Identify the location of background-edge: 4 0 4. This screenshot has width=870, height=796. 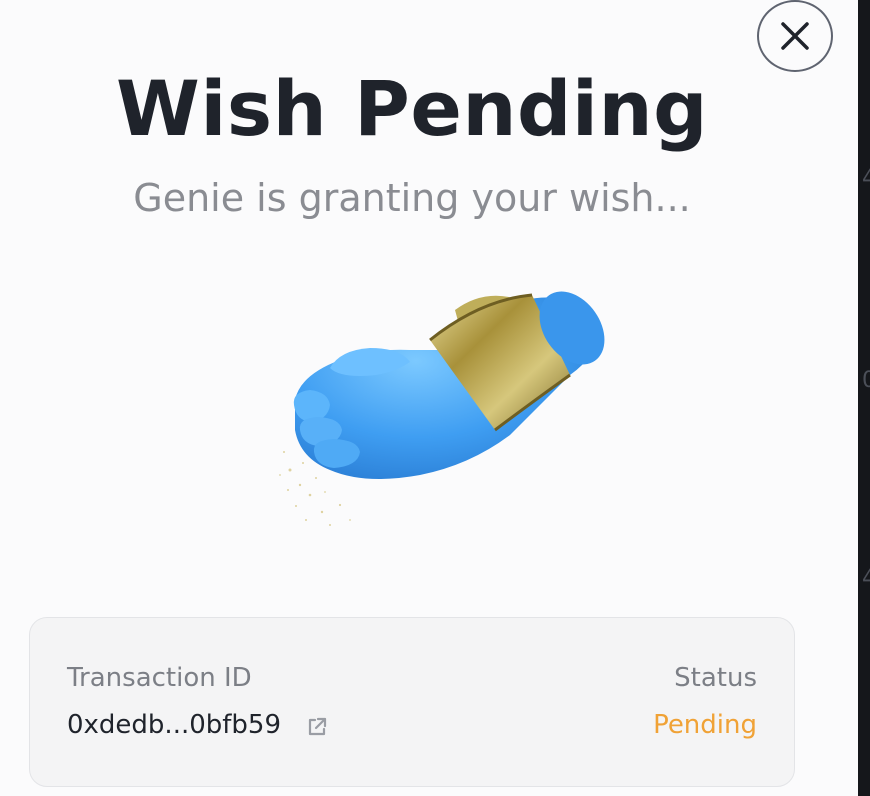
(864, 398).